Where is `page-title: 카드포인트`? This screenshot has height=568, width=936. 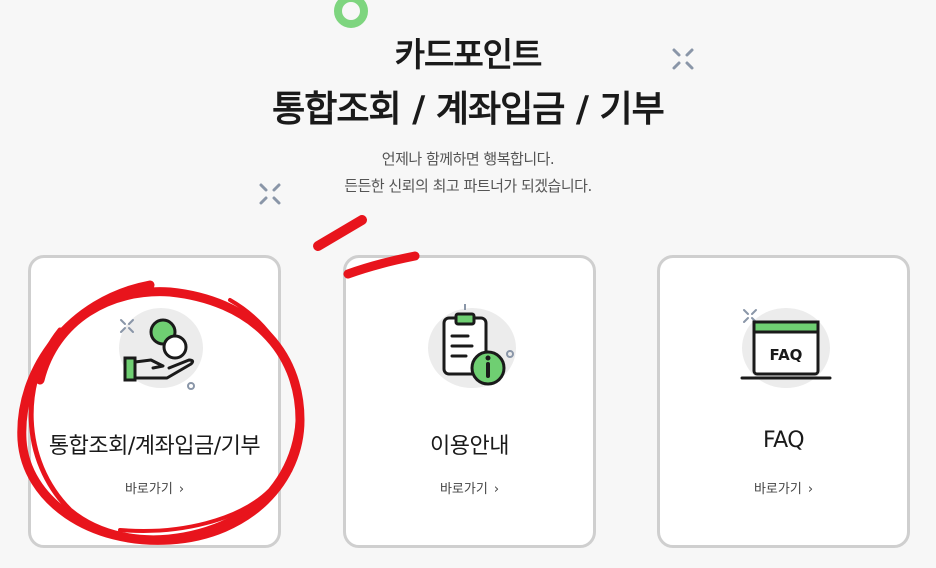 page-title: 카드포인트 is located at coordinates (468, 54).